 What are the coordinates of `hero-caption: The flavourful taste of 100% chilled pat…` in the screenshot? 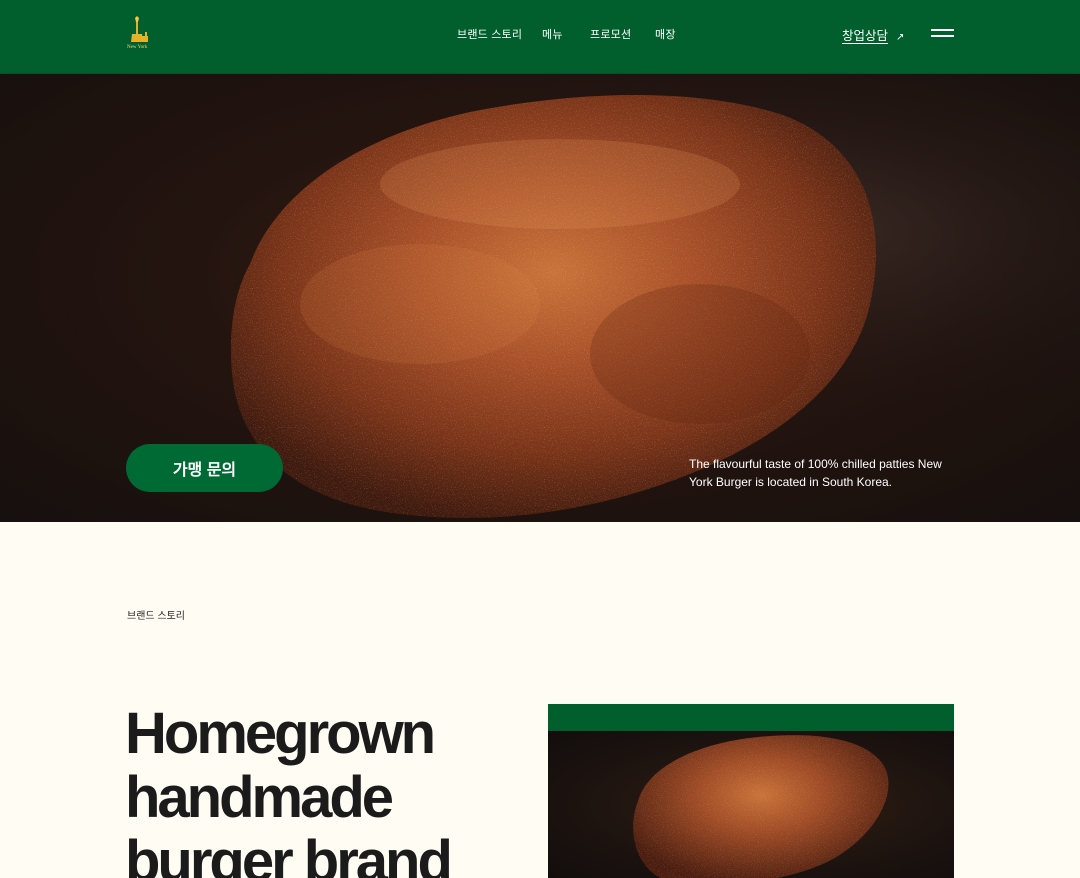 It's located at (815, 473).